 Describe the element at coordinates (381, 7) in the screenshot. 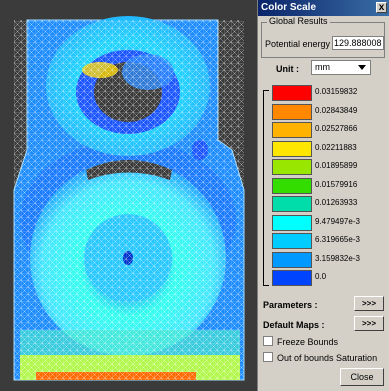

I see `close-icon: x` at that location.